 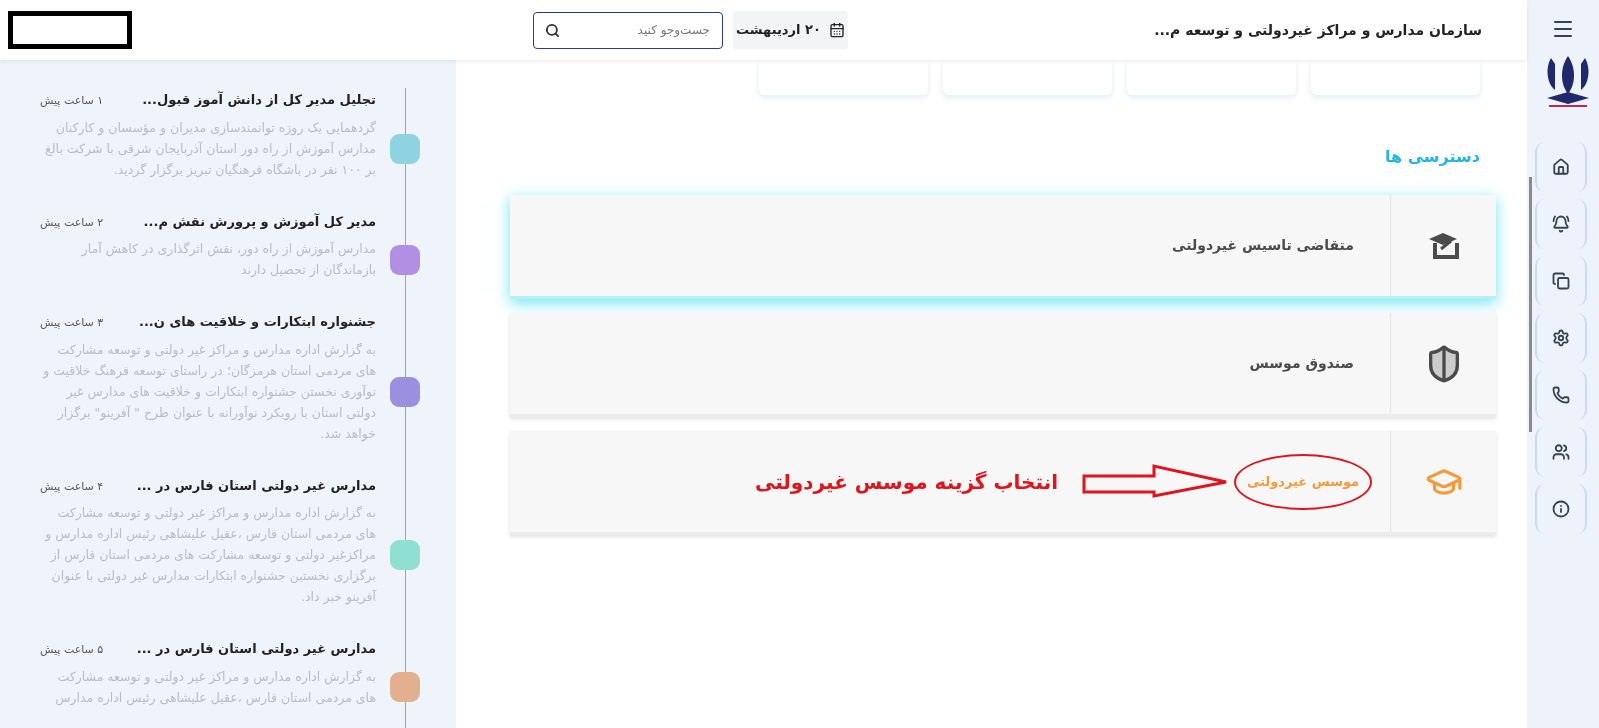 I want to click on date-button: ۲۰ اردیبهشت, so click(x=790, y=30).